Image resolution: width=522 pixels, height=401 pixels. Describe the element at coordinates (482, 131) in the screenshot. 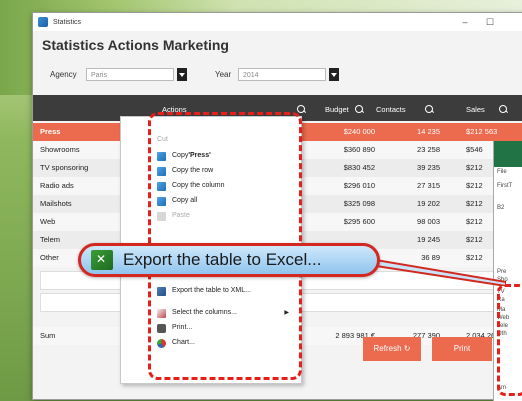

I see `cell-sales: $212 563` at that location.